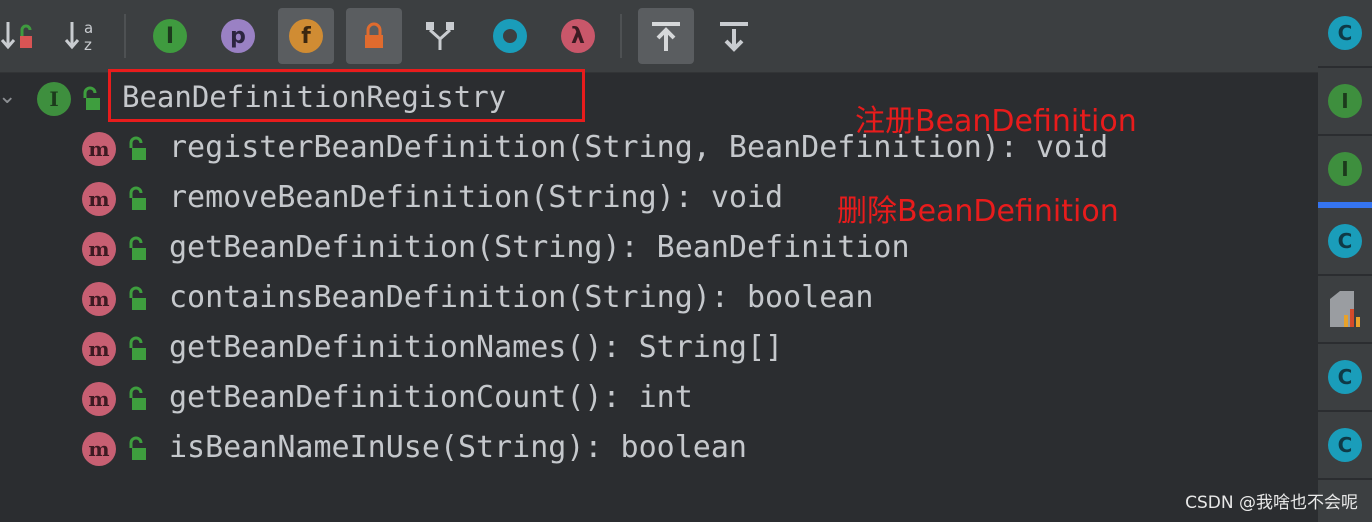  I want to click on autoscroll-from-source-button, so click(734, 36).